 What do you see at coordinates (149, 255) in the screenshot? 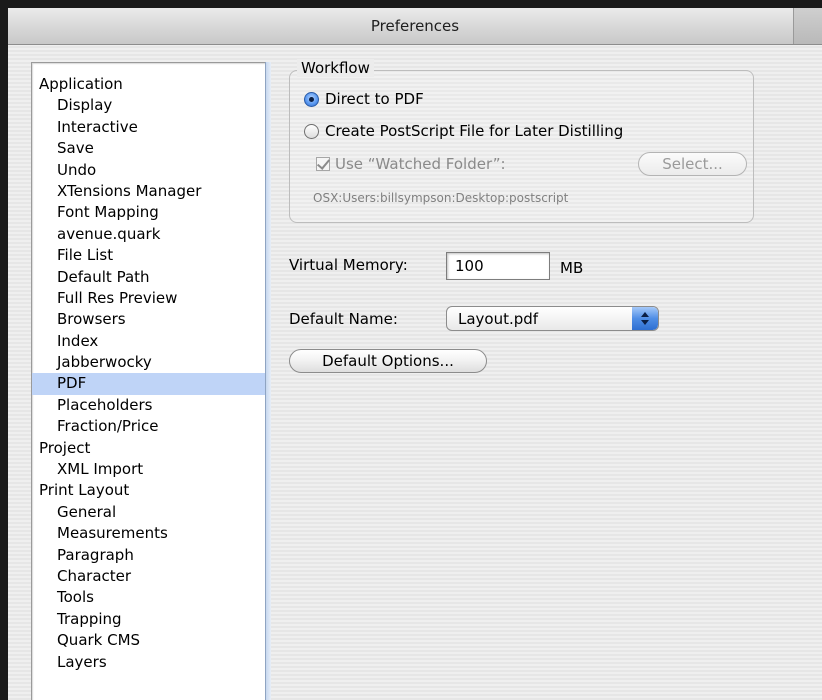
I see `sidebar-item-file-list: File List` at bounding box center [149, 255].